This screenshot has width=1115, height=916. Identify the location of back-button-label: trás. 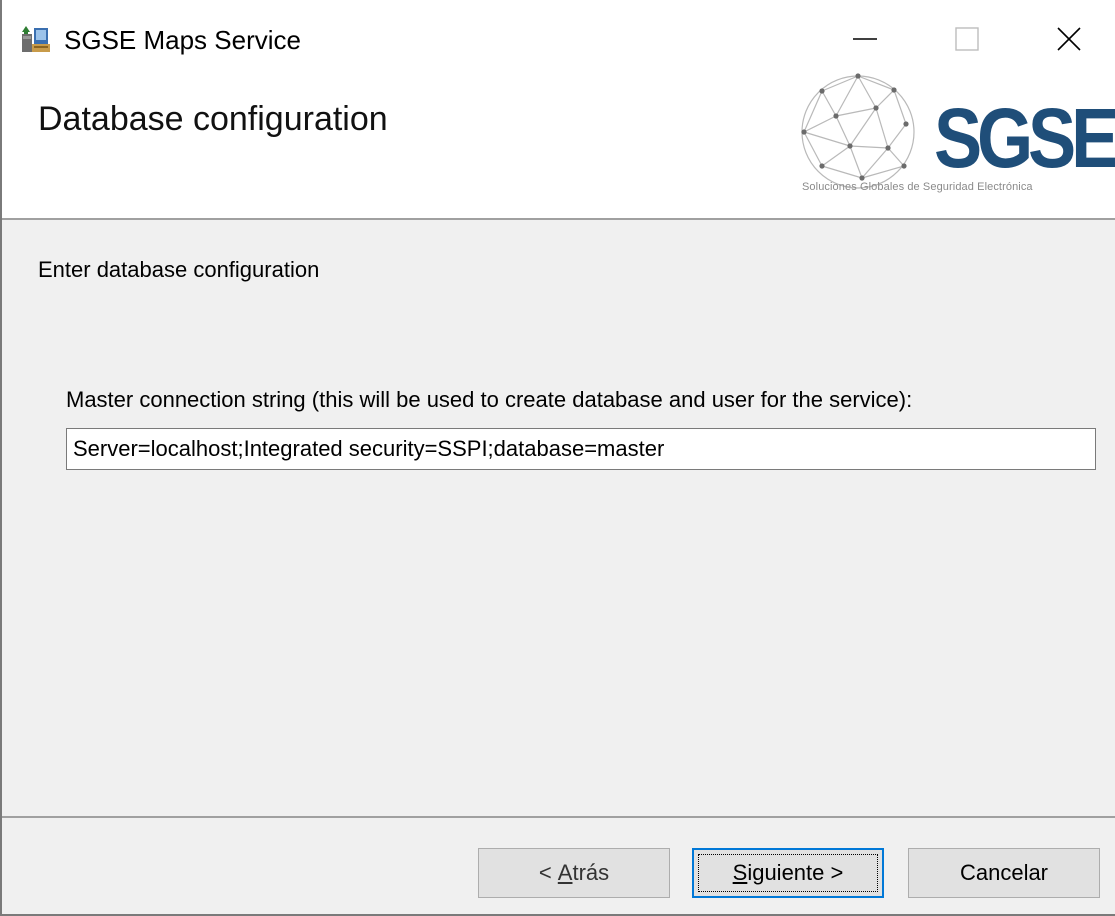
(591, 872).